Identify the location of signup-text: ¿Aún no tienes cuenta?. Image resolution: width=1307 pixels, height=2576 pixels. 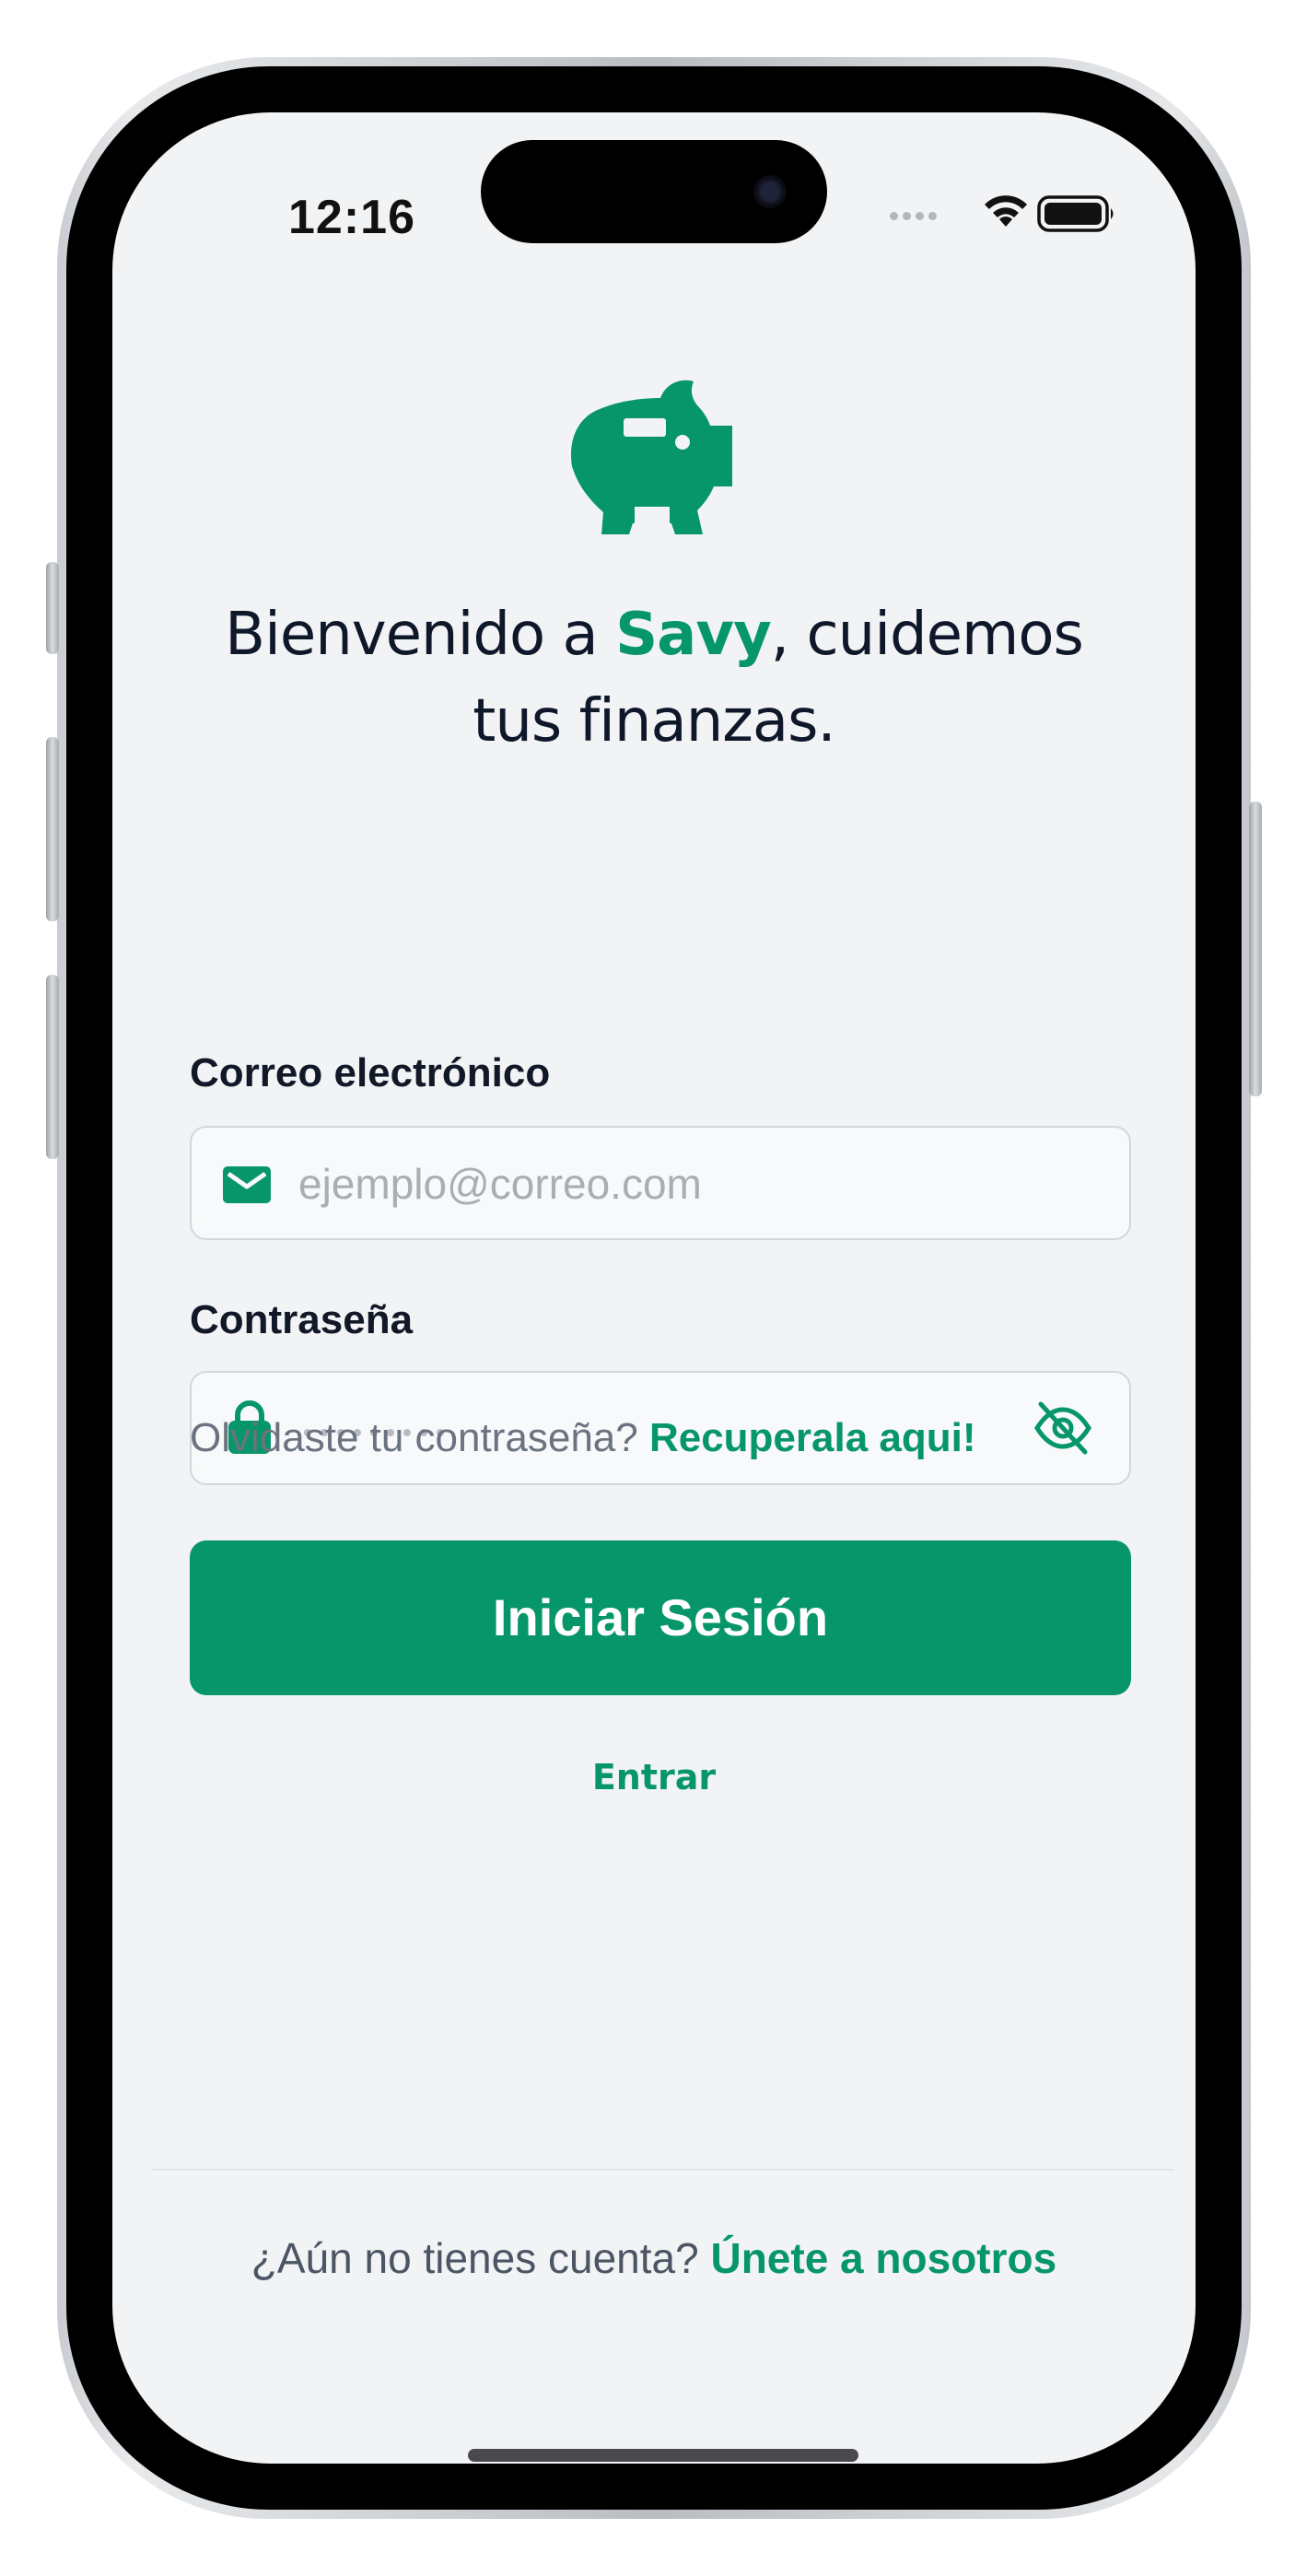
(481, 2258).